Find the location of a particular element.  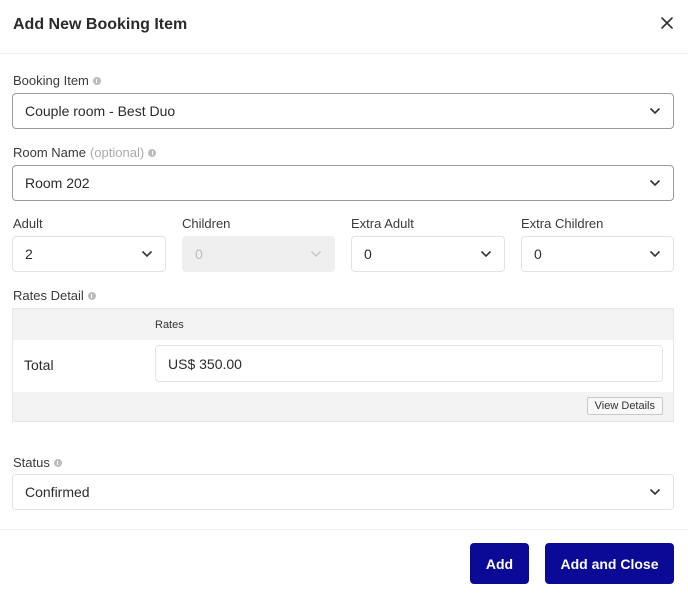

extra-adult-select: 0 is located at coordinates (428, 254).